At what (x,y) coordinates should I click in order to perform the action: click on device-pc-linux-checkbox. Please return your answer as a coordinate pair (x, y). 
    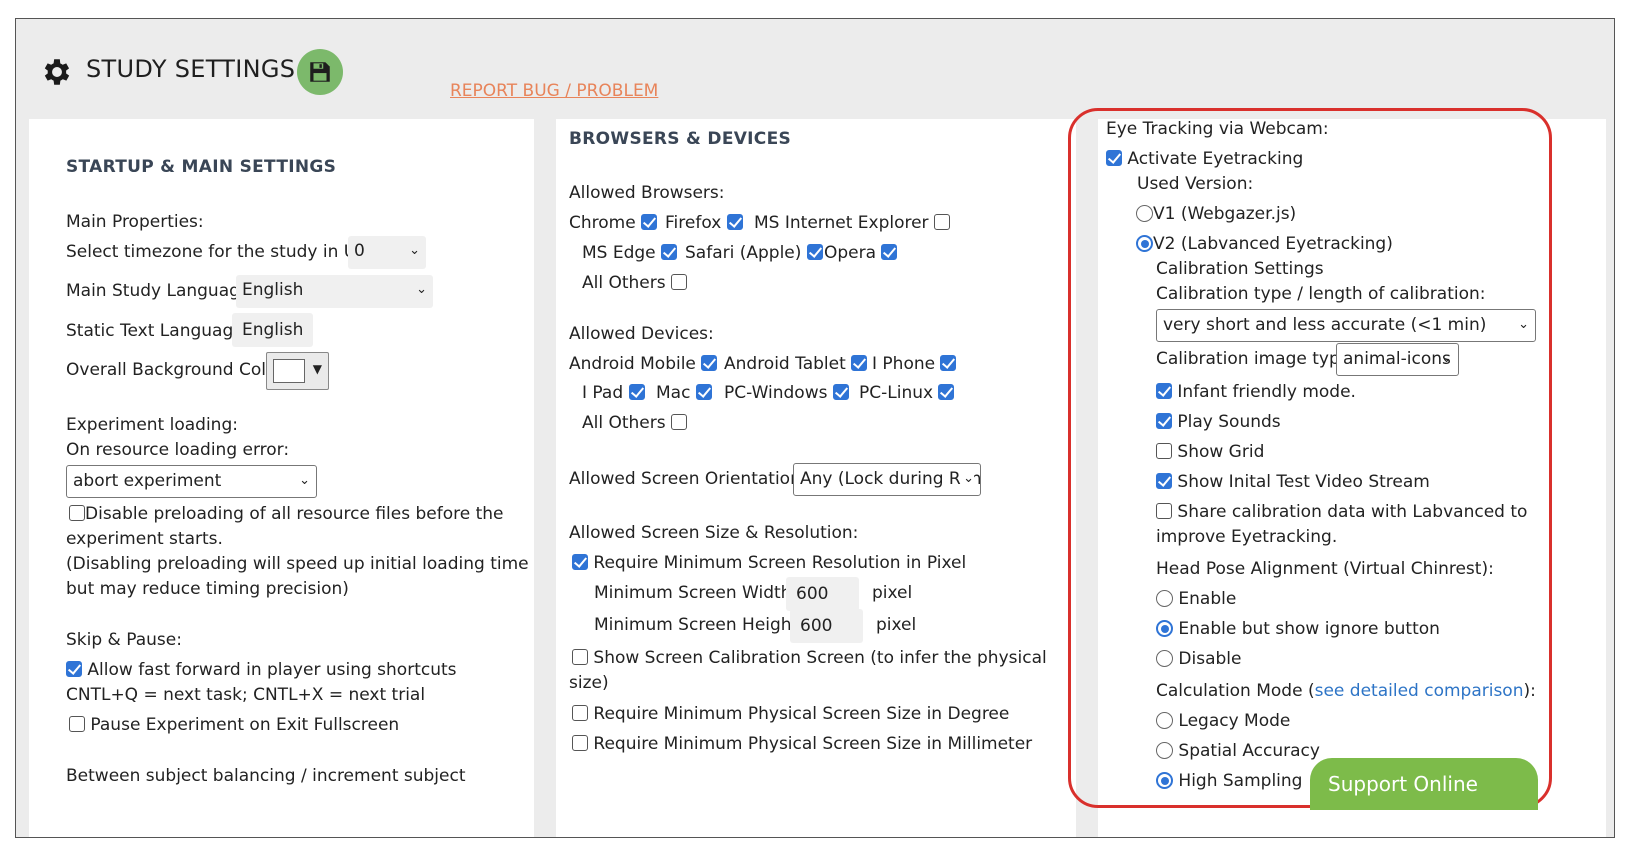
    Looking at the image, I should click on (946, 392).